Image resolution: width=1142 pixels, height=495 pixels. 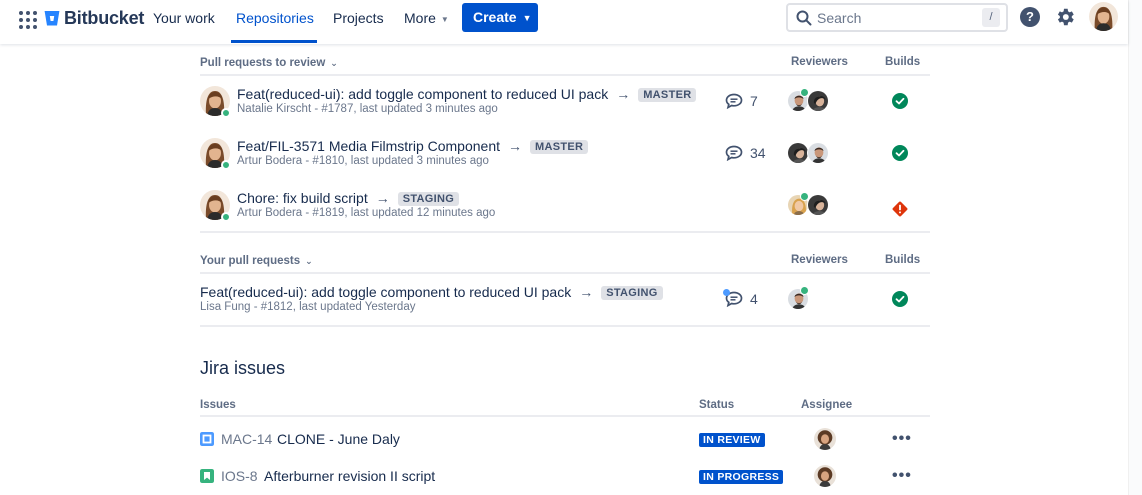 What do you see at coordinates (243, 368) in the screenshot?
I see `jira-issues-title: Jira issues` at bounding box center [243, 368].